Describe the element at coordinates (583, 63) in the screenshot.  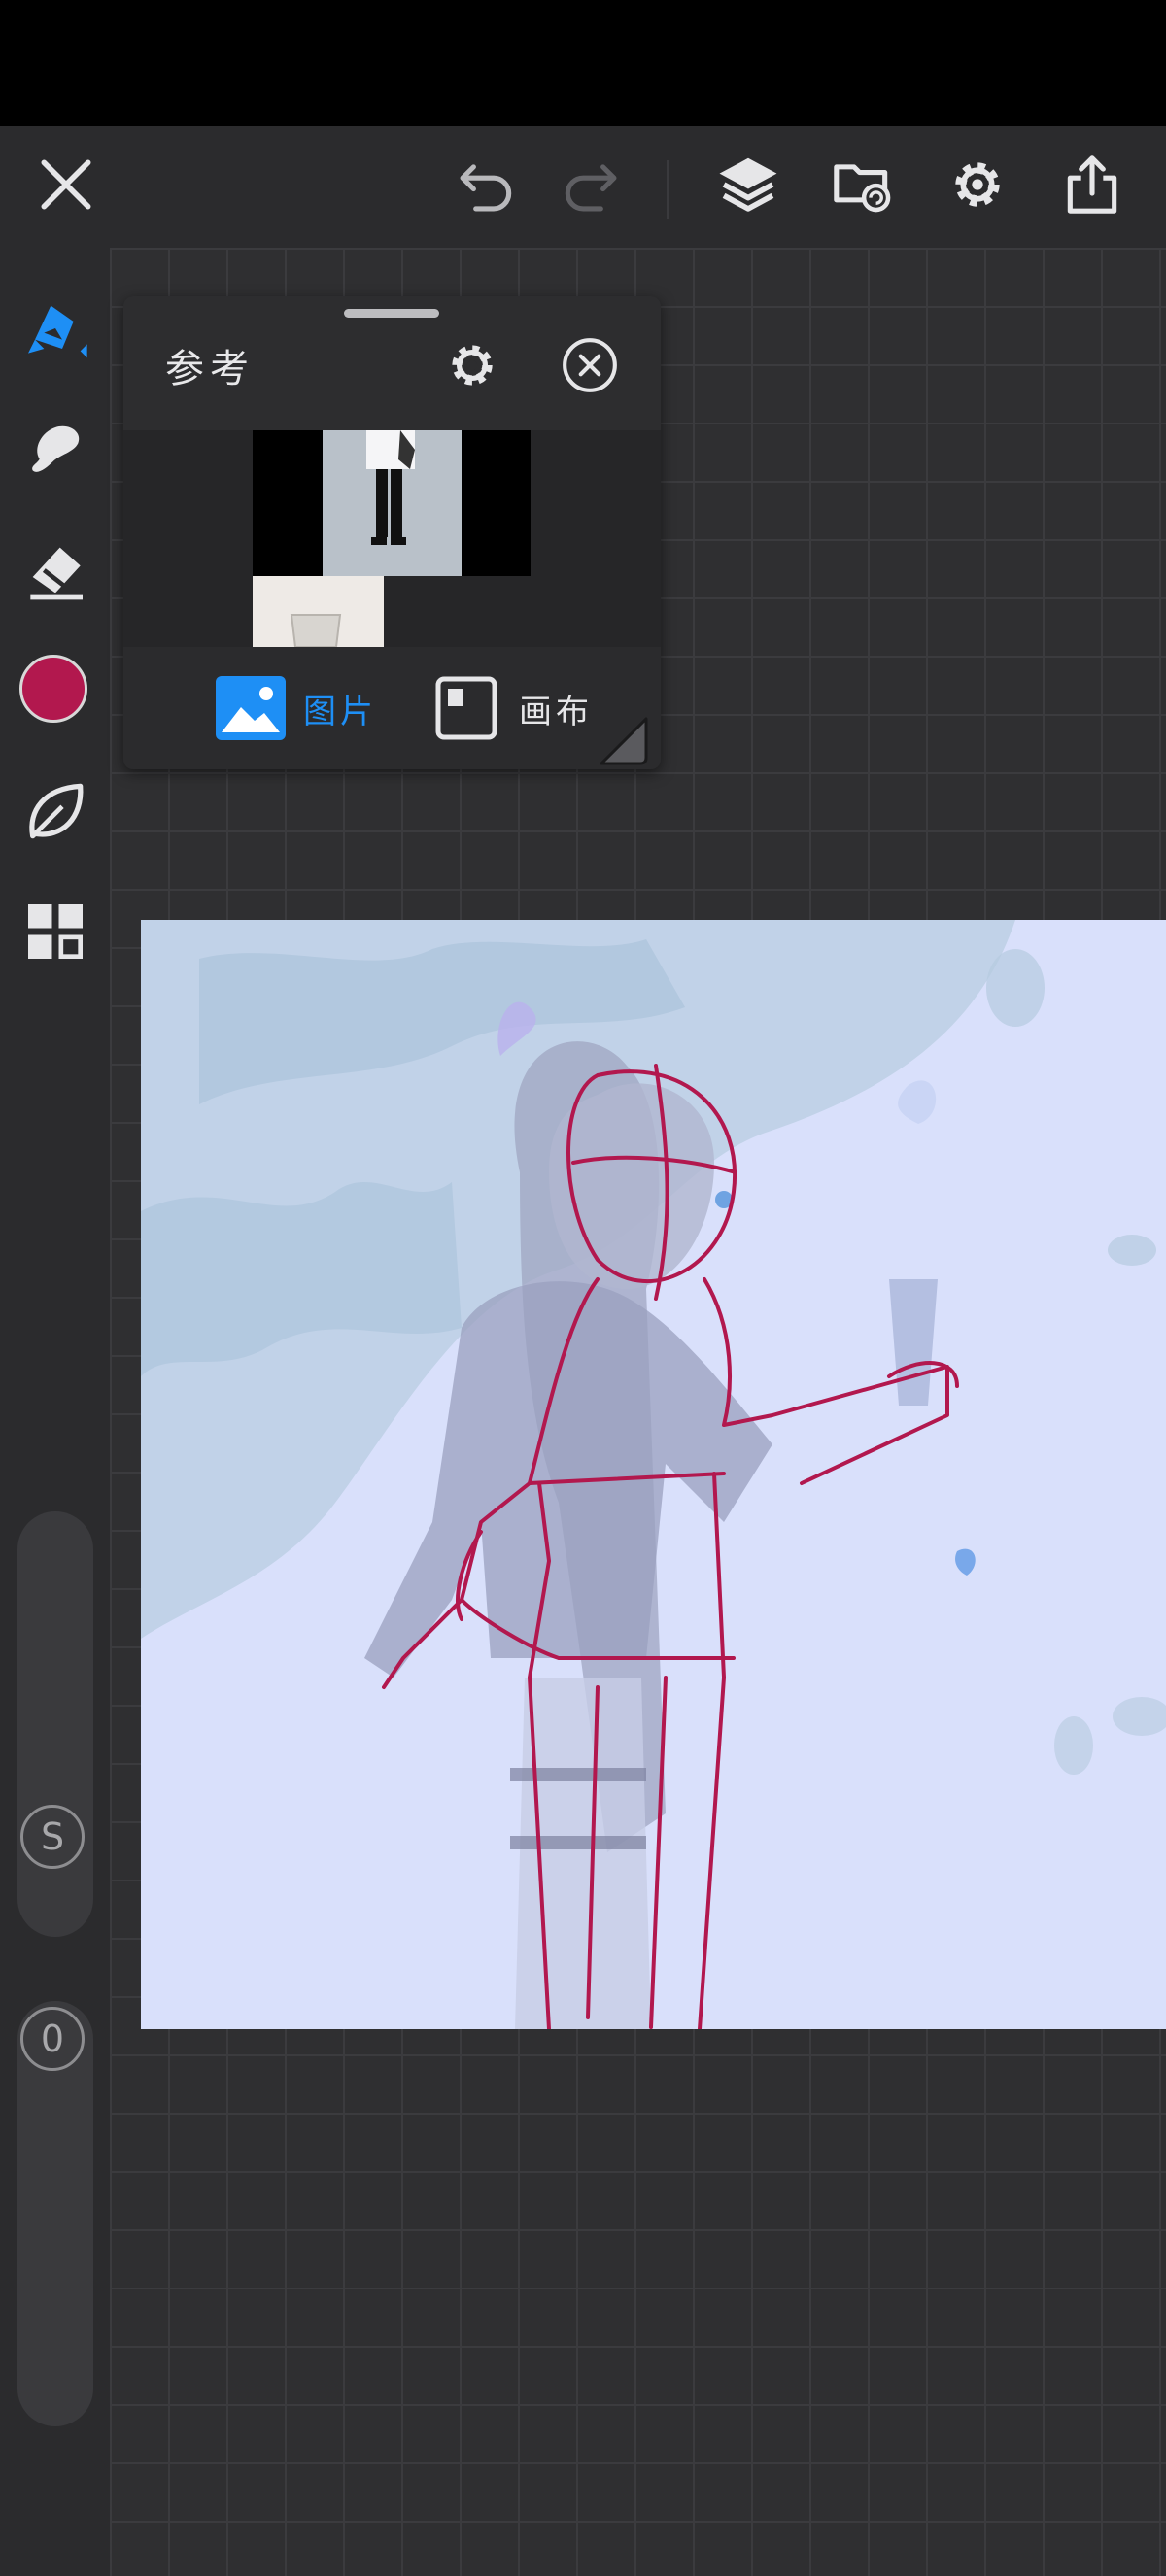
I see `status-bar` at that location.